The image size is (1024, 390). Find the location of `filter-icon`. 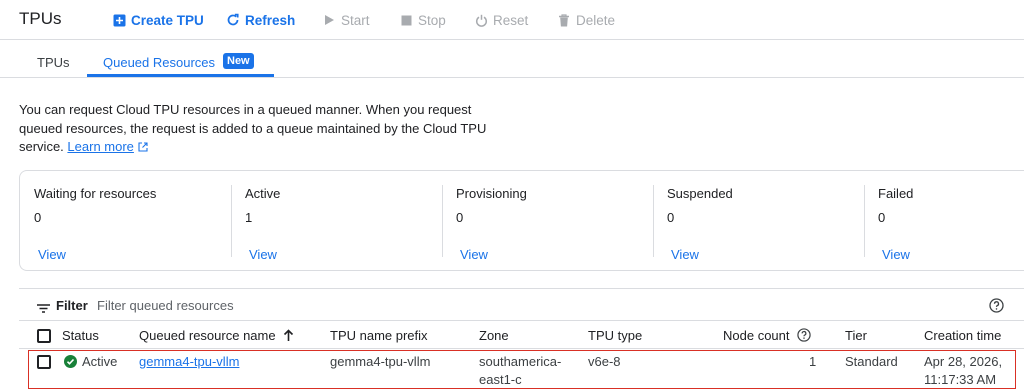

filter-icon is located at coordinates (43, 308).